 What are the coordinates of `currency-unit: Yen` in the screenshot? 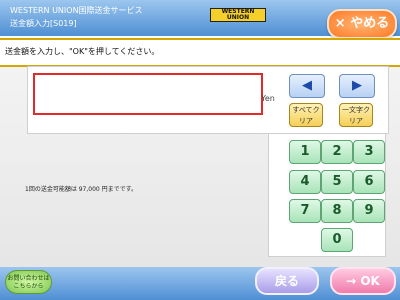 It's located at (268, 98).